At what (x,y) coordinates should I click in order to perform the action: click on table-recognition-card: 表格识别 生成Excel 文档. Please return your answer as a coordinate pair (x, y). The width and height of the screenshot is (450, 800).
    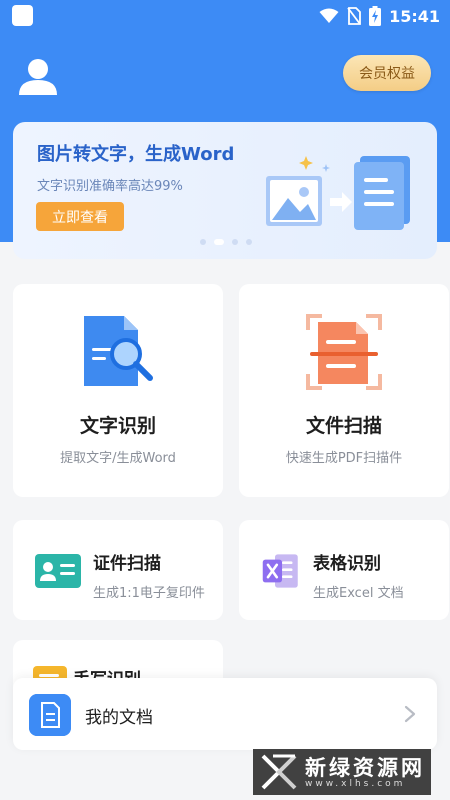
    Looking at the image, I should click on (344, 570).